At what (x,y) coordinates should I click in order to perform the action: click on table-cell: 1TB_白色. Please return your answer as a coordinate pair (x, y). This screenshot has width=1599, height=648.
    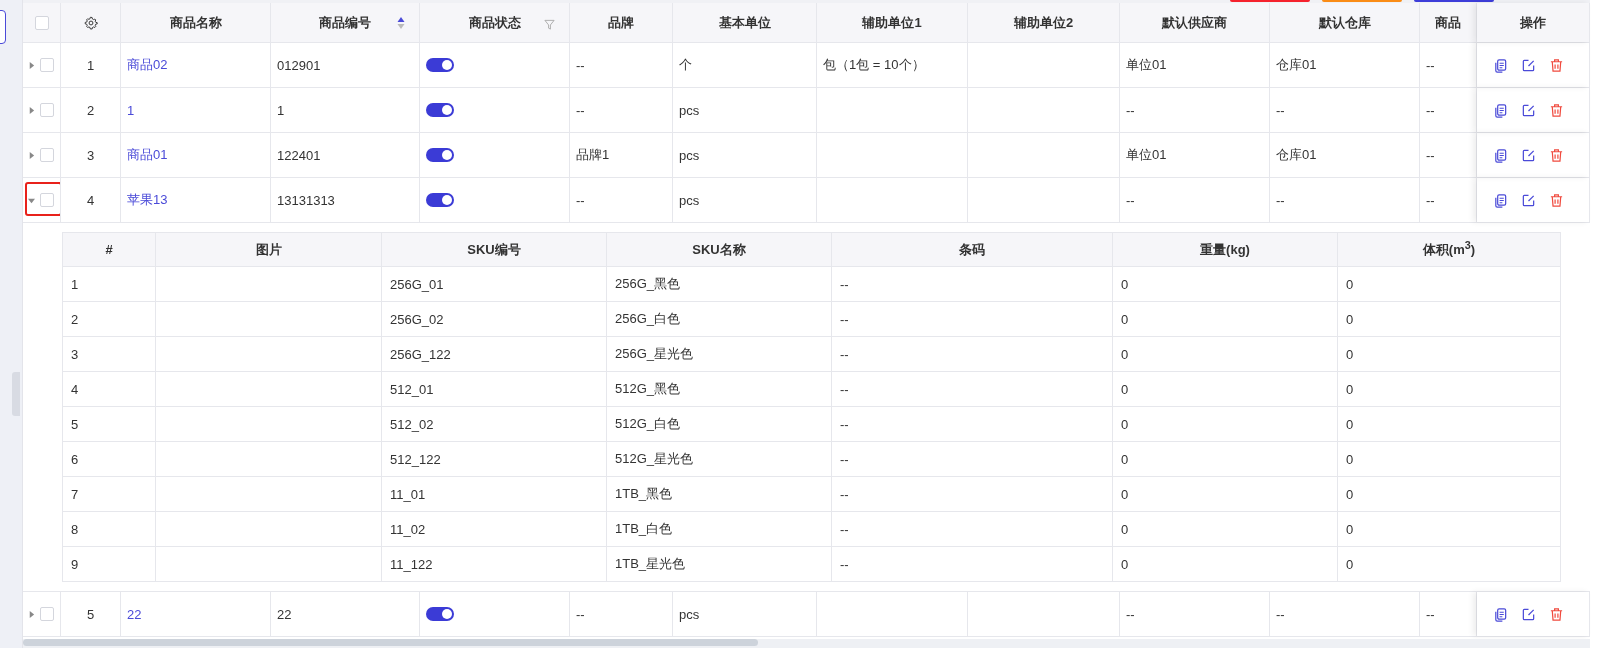
    Looking at the image, I should click on (644, 529).